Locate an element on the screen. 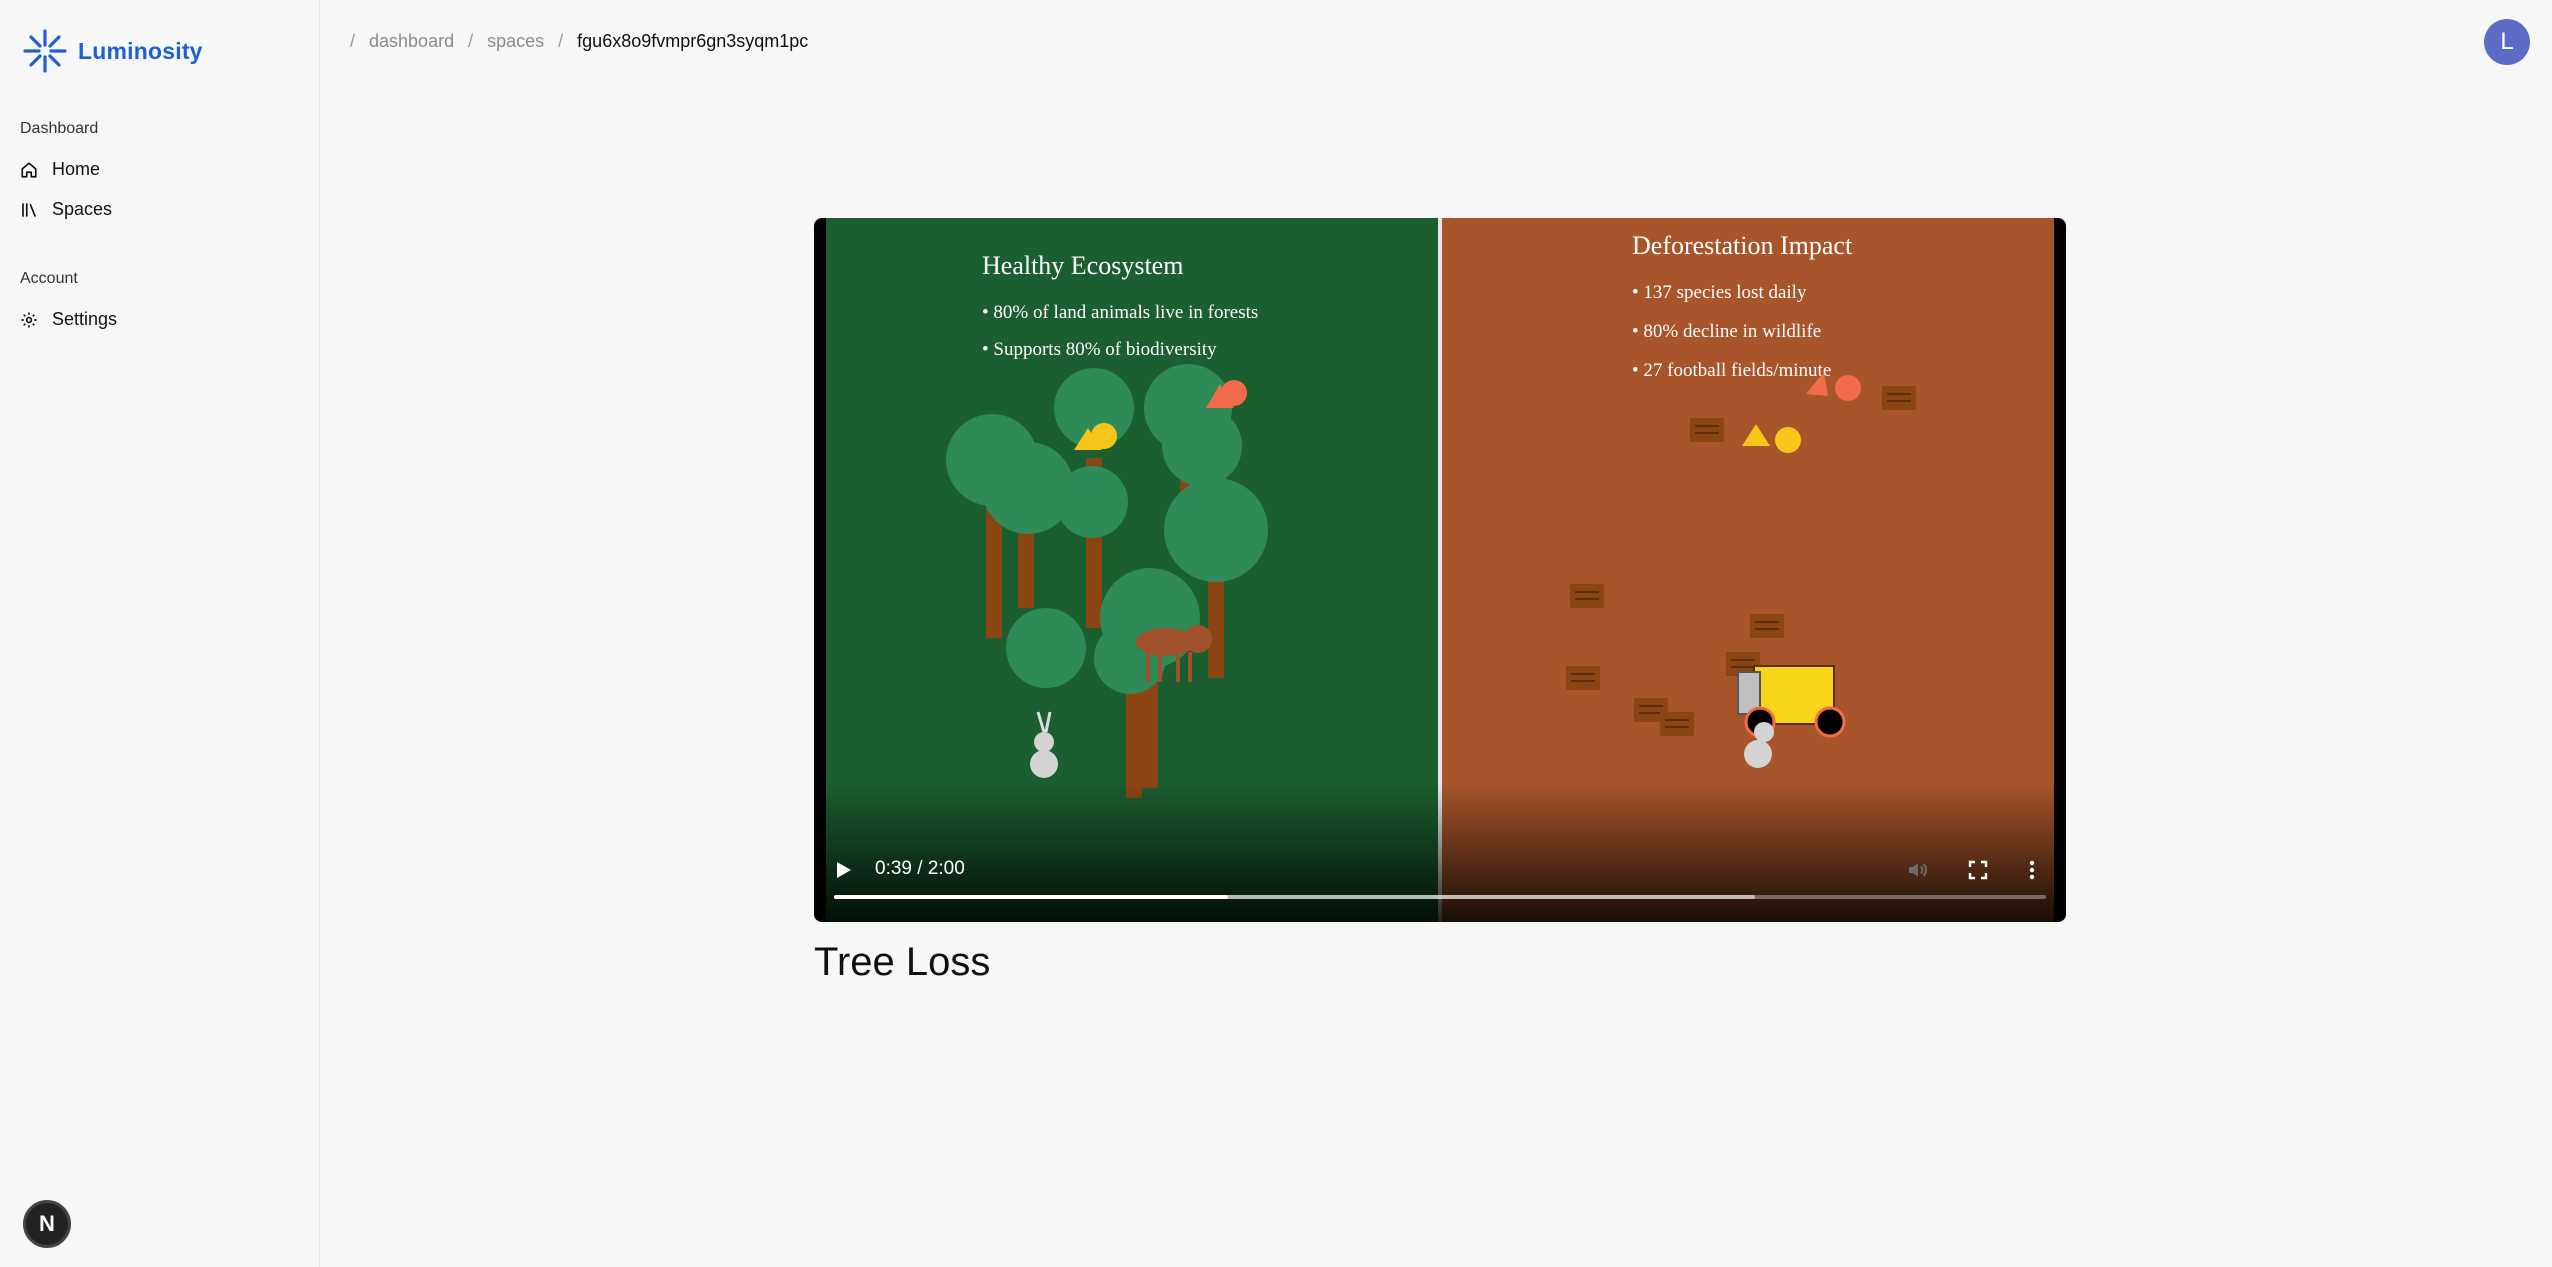 The width and height of the screenshot is (2552, 1267). right-bullet: • 80% decline in wildlife is located at coordinates (1726, 331).